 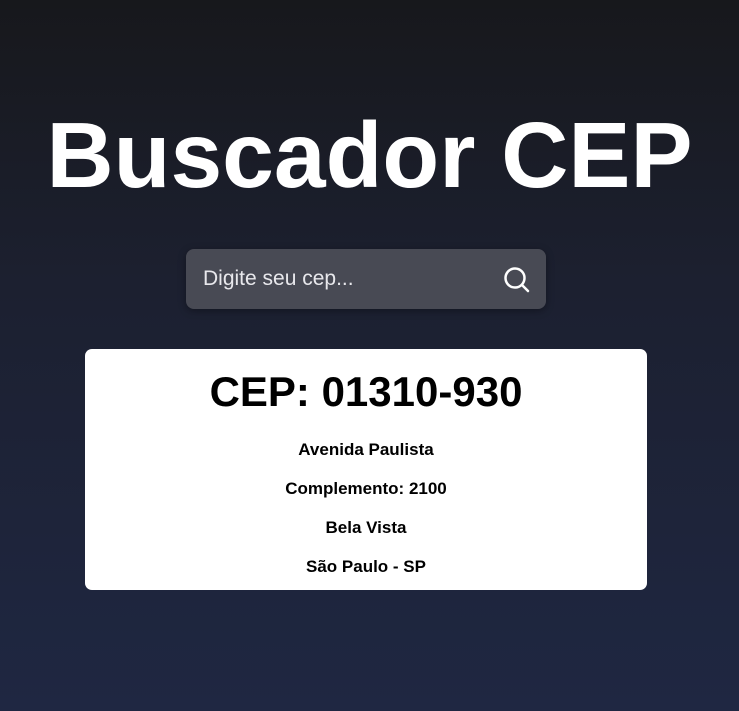 I want to click on city-state: São Paulo - SP, so click(x=366, y=566).